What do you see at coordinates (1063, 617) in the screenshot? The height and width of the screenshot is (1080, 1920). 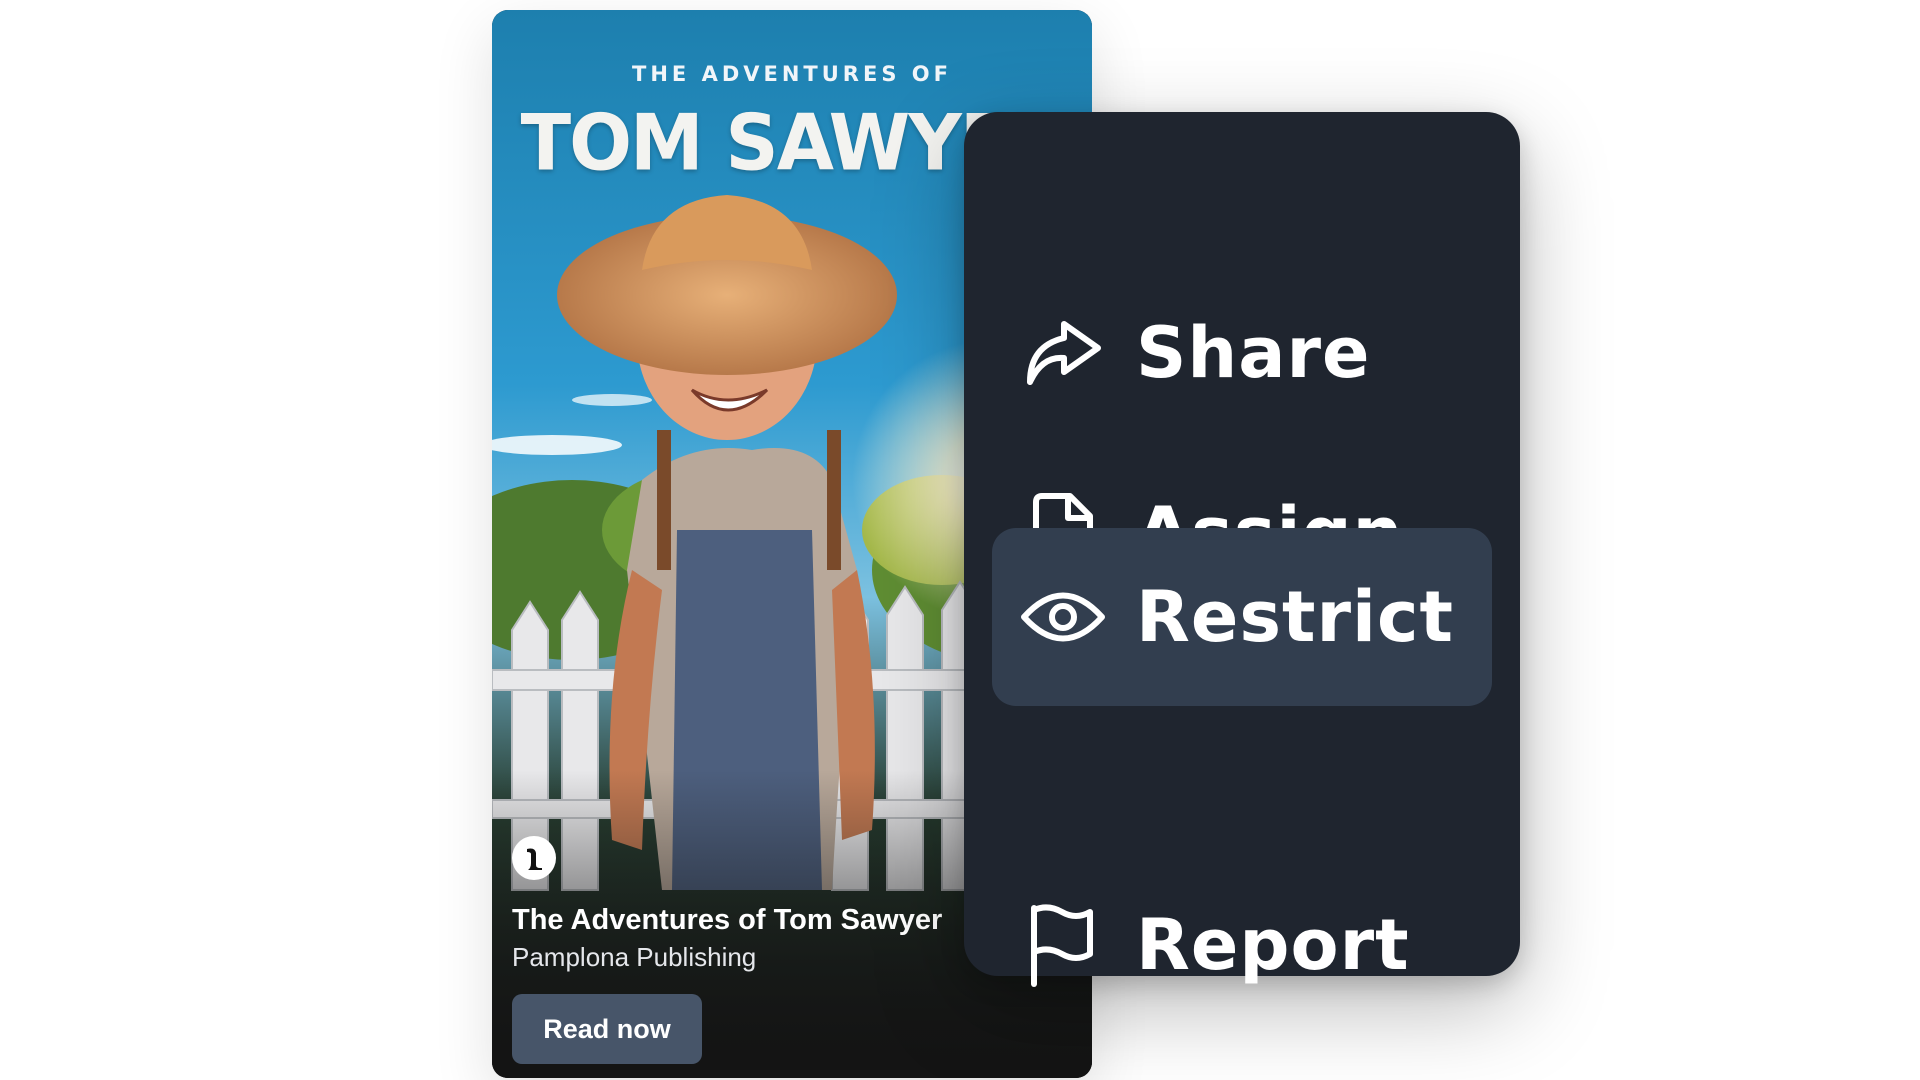 I see `eye-icon` at bounding box center [1063, 617].